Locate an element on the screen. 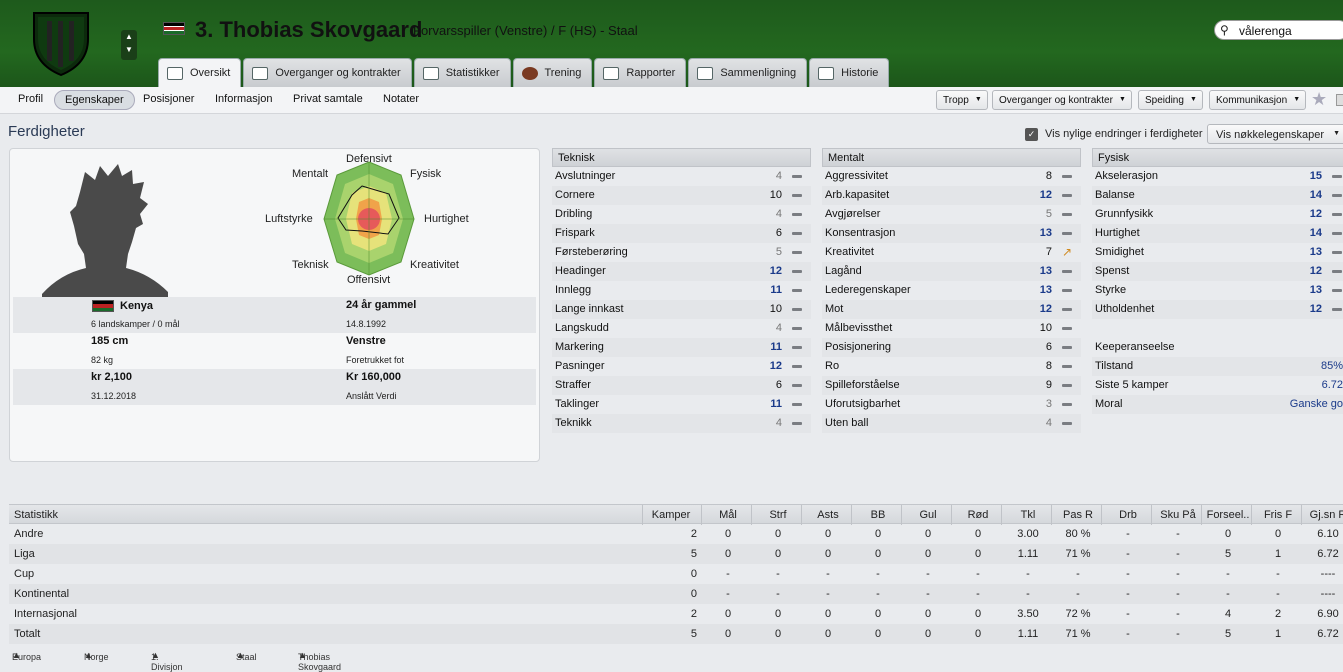 The image size is (1343, 672). attr-name: Kreativitet is located at coordinates (849, 252).